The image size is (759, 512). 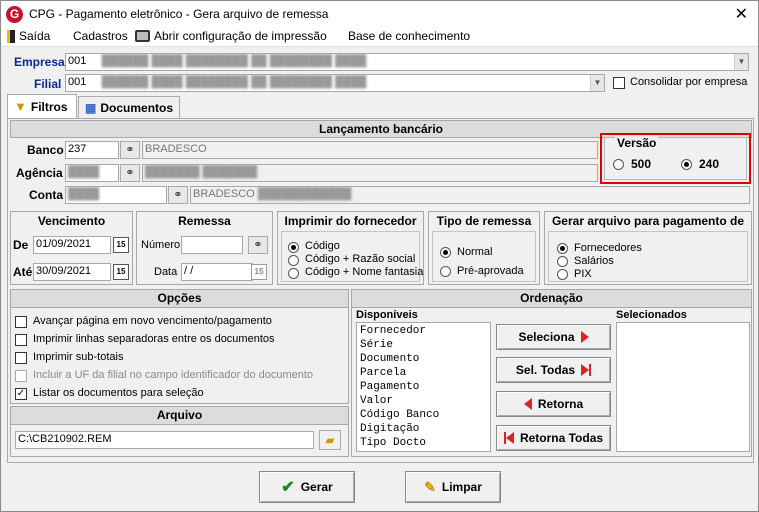 I want to click on list-item: Código Banco, so click(x=423, y=415).